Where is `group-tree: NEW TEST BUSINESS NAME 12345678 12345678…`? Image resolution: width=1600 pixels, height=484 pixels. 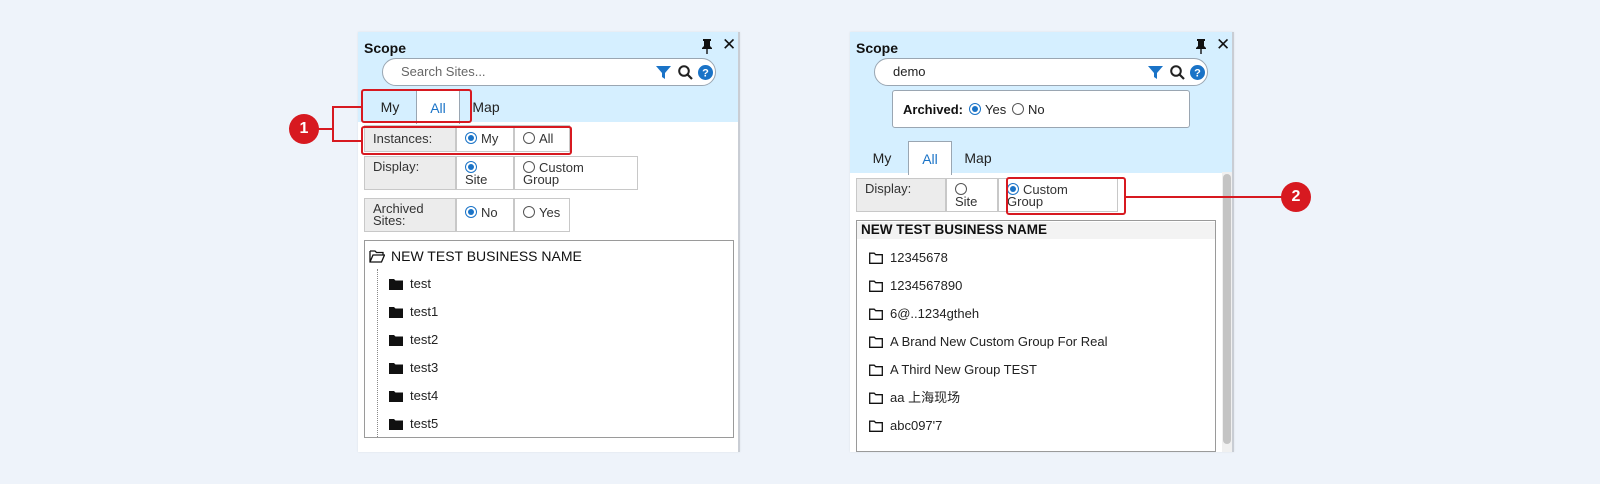 group-tree: NEW TEST BUSINESS NAME 12345678 12345678… is located at coordinates (1036, 336).